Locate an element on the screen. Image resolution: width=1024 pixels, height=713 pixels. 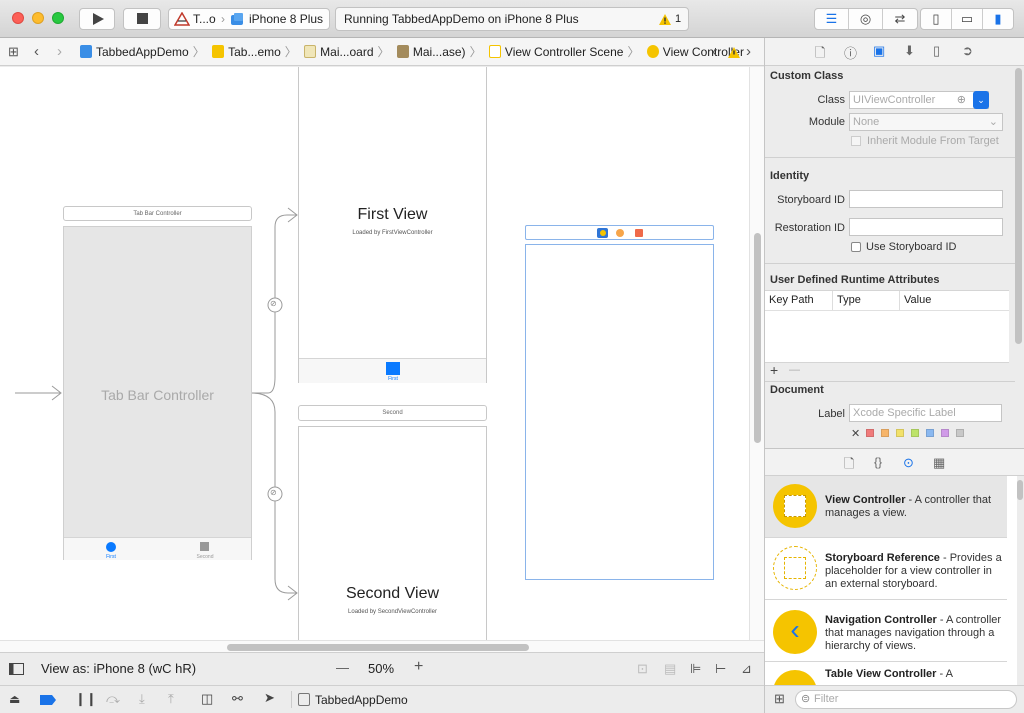
use-storyboard-id-checkbox is located at coordinates (856, 247).